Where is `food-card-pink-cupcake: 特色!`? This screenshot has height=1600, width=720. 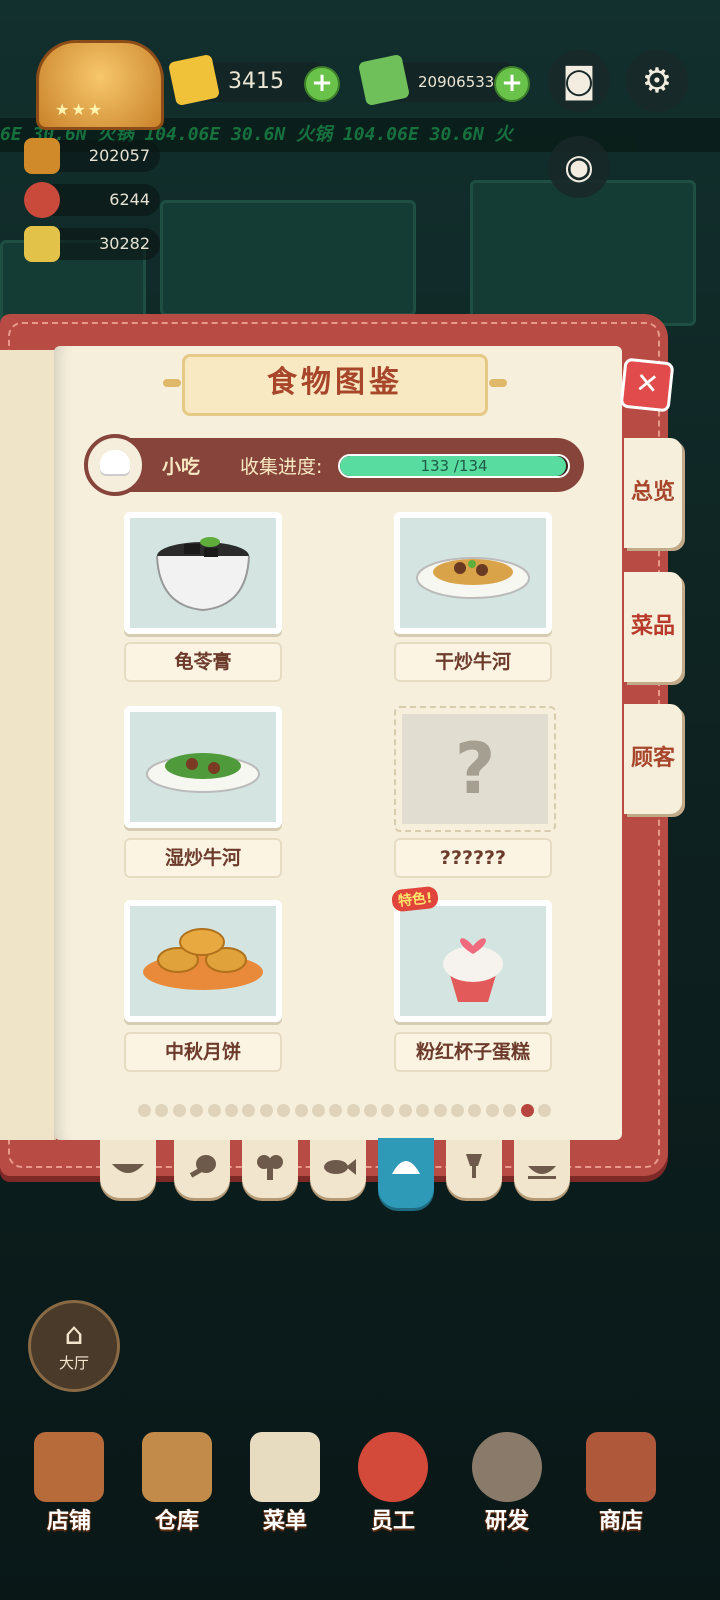 food-card-pink-cupcake: 特色! is located at coordinates (471, 953).